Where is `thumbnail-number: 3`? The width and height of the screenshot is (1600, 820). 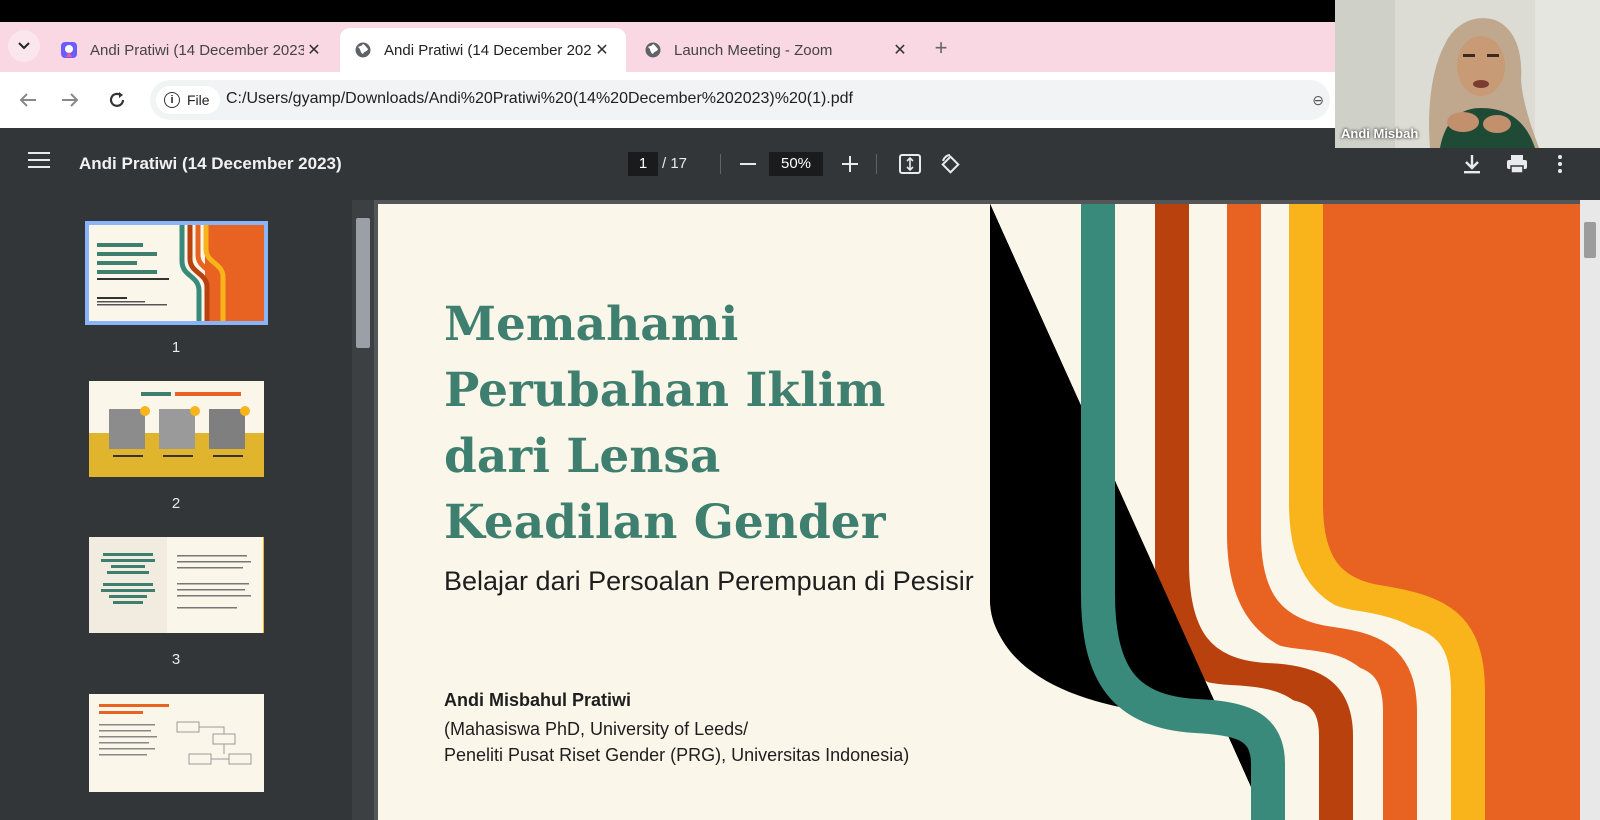 thumbnail-number: 3 is located at coordinates (176, 659).